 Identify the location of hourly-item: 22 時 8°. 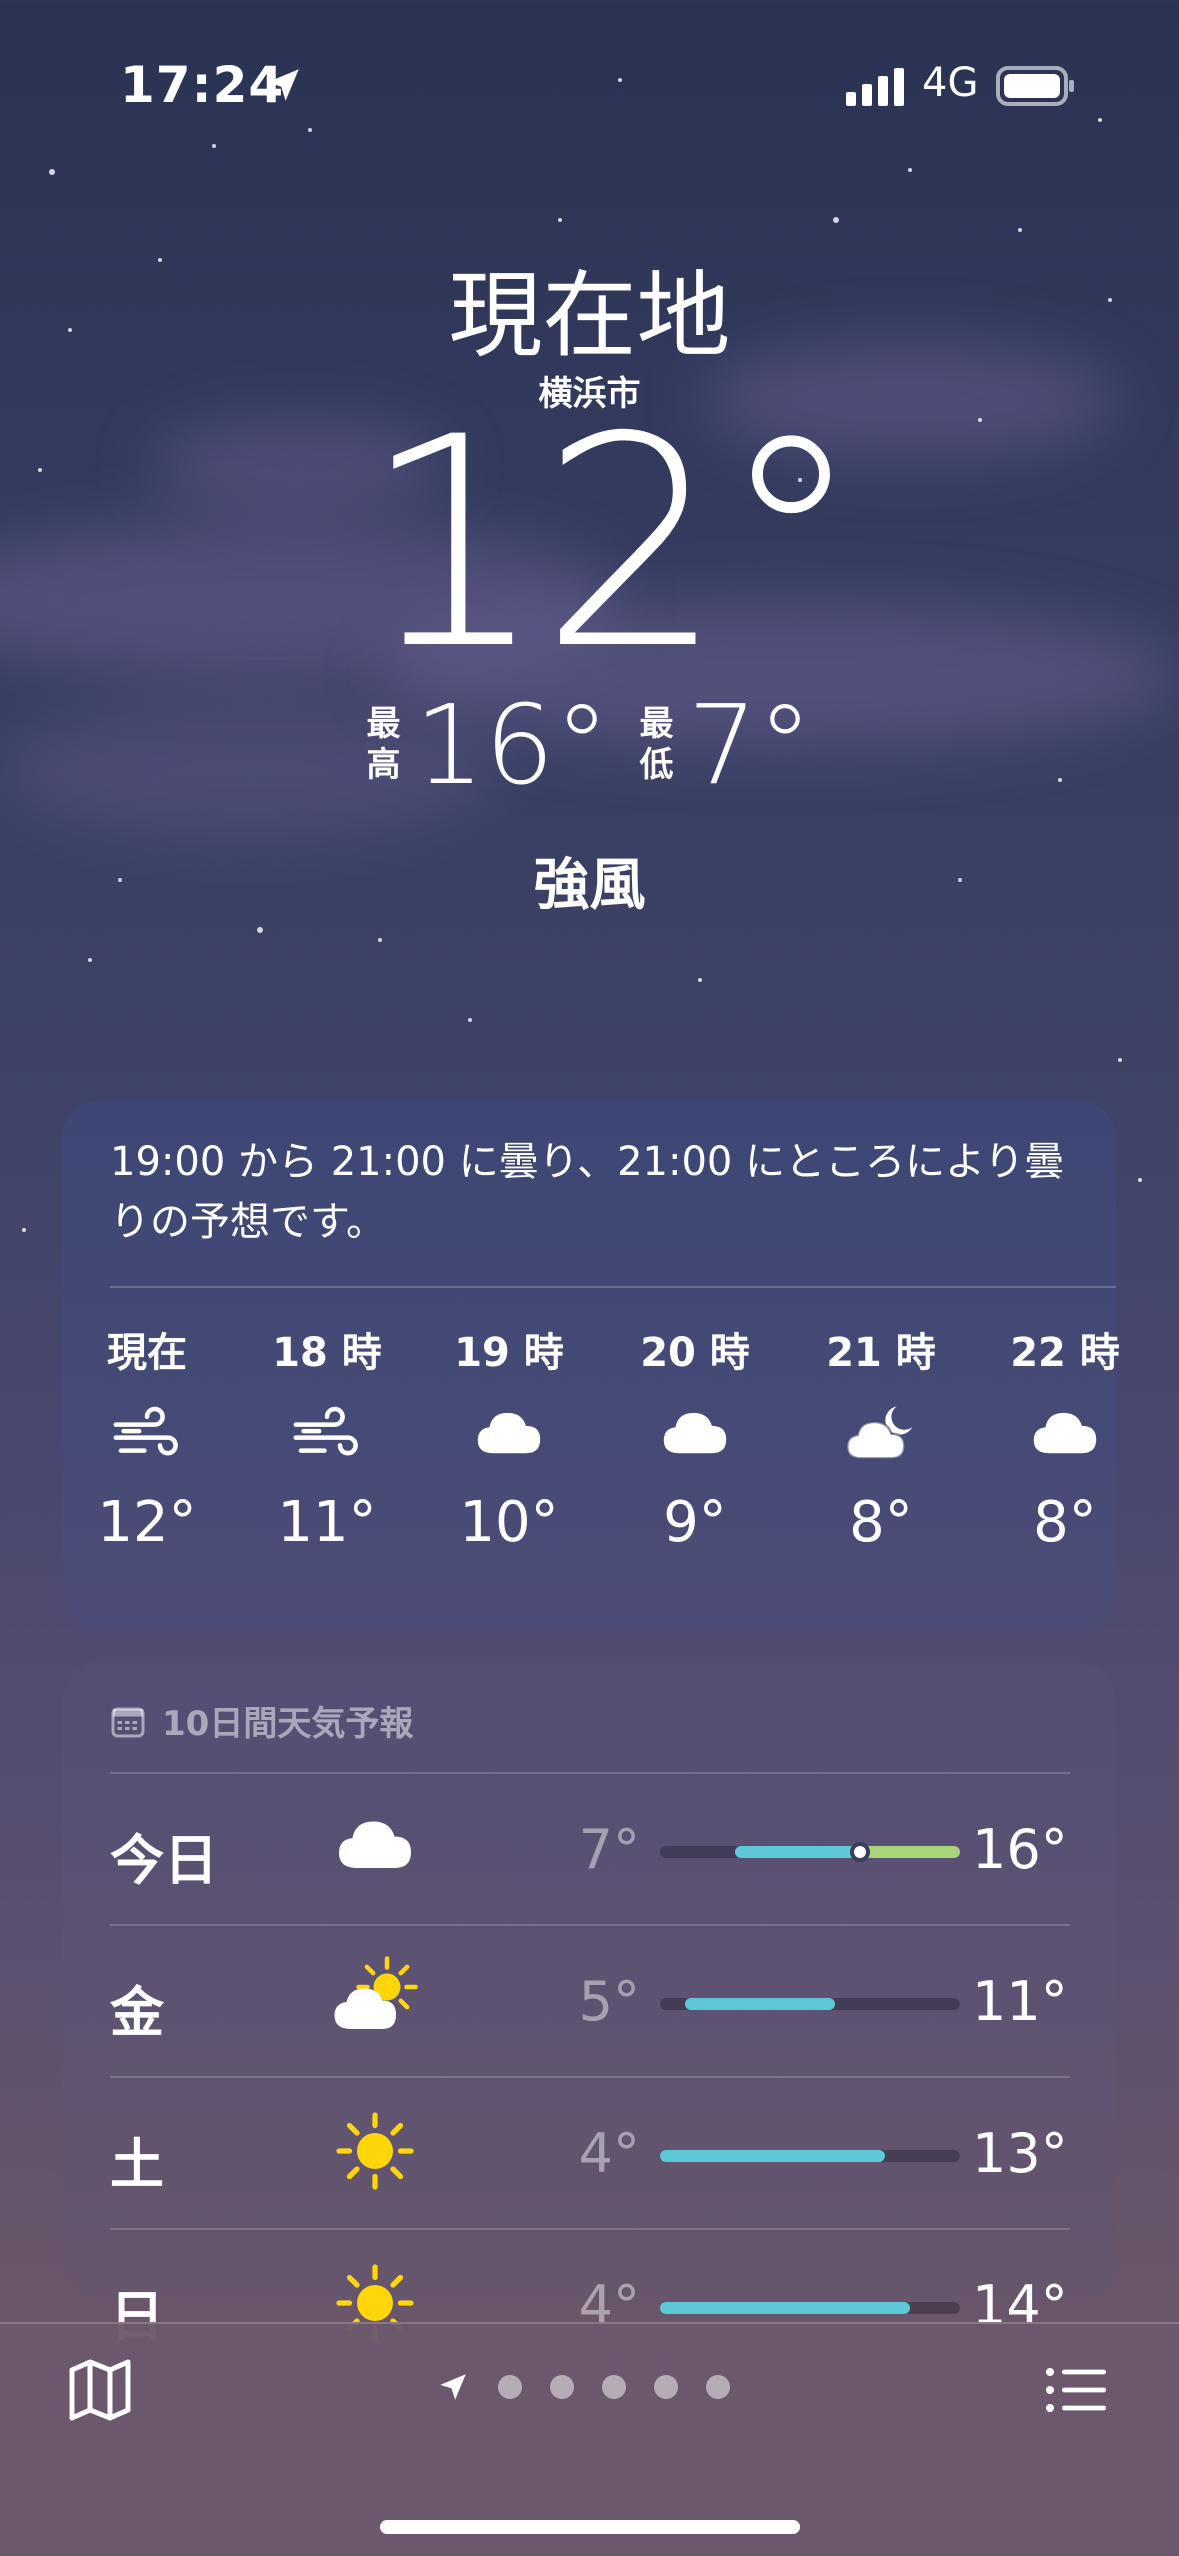
(1065, 1437).